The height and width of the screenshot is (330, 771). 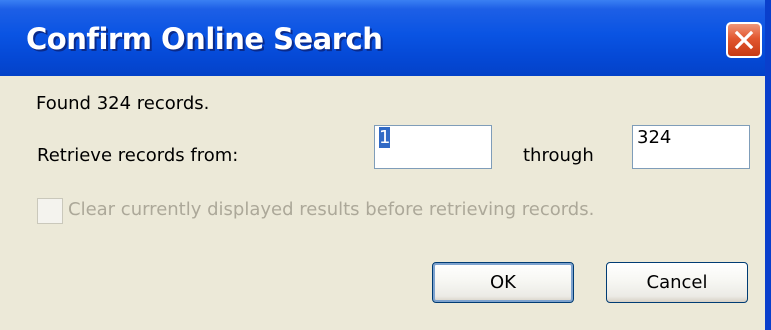 I want to click on found-records-text: Found 324 records., so click(x=123, y=103).